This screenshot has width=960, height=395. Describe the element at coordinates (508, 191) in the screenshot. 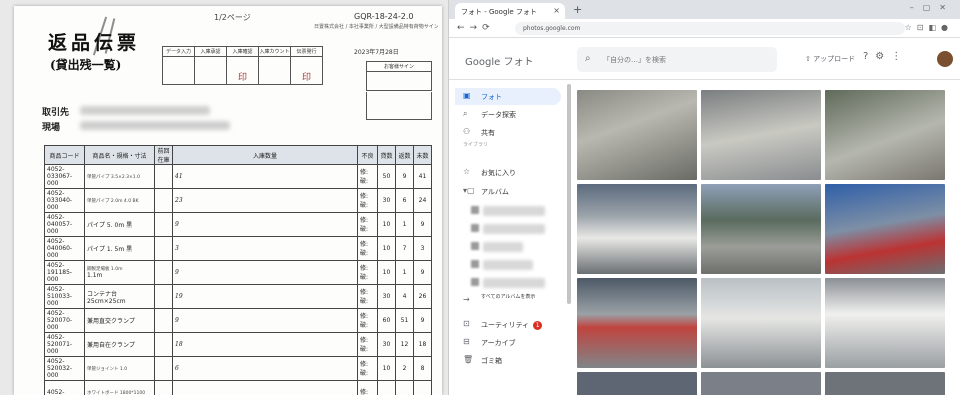

I see `sidebar-item-albums: ▾▢ アルバム` at that location.